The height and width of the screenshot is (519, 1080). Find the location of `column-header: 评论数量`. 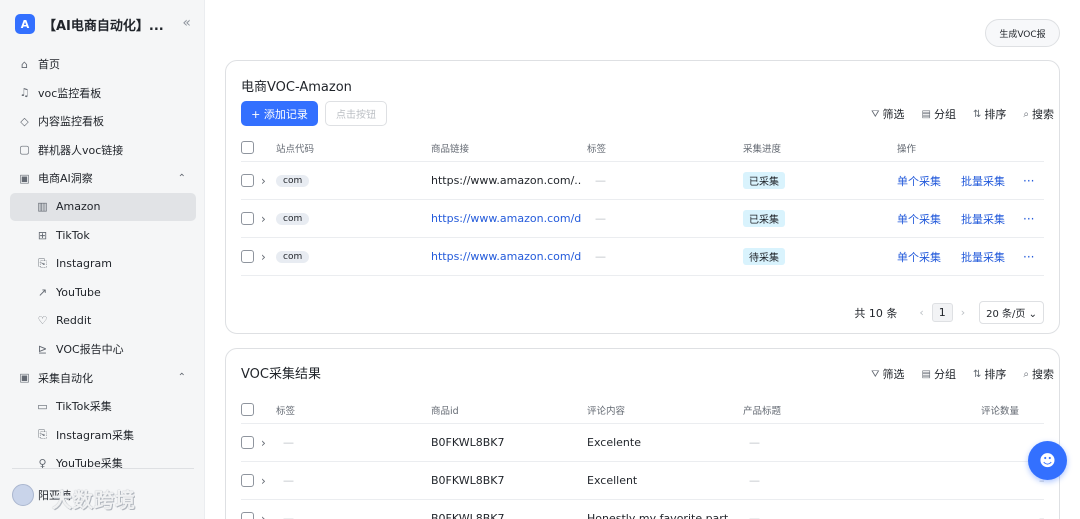

column-header: 评论数量 is located at coordinates (1000, 409).